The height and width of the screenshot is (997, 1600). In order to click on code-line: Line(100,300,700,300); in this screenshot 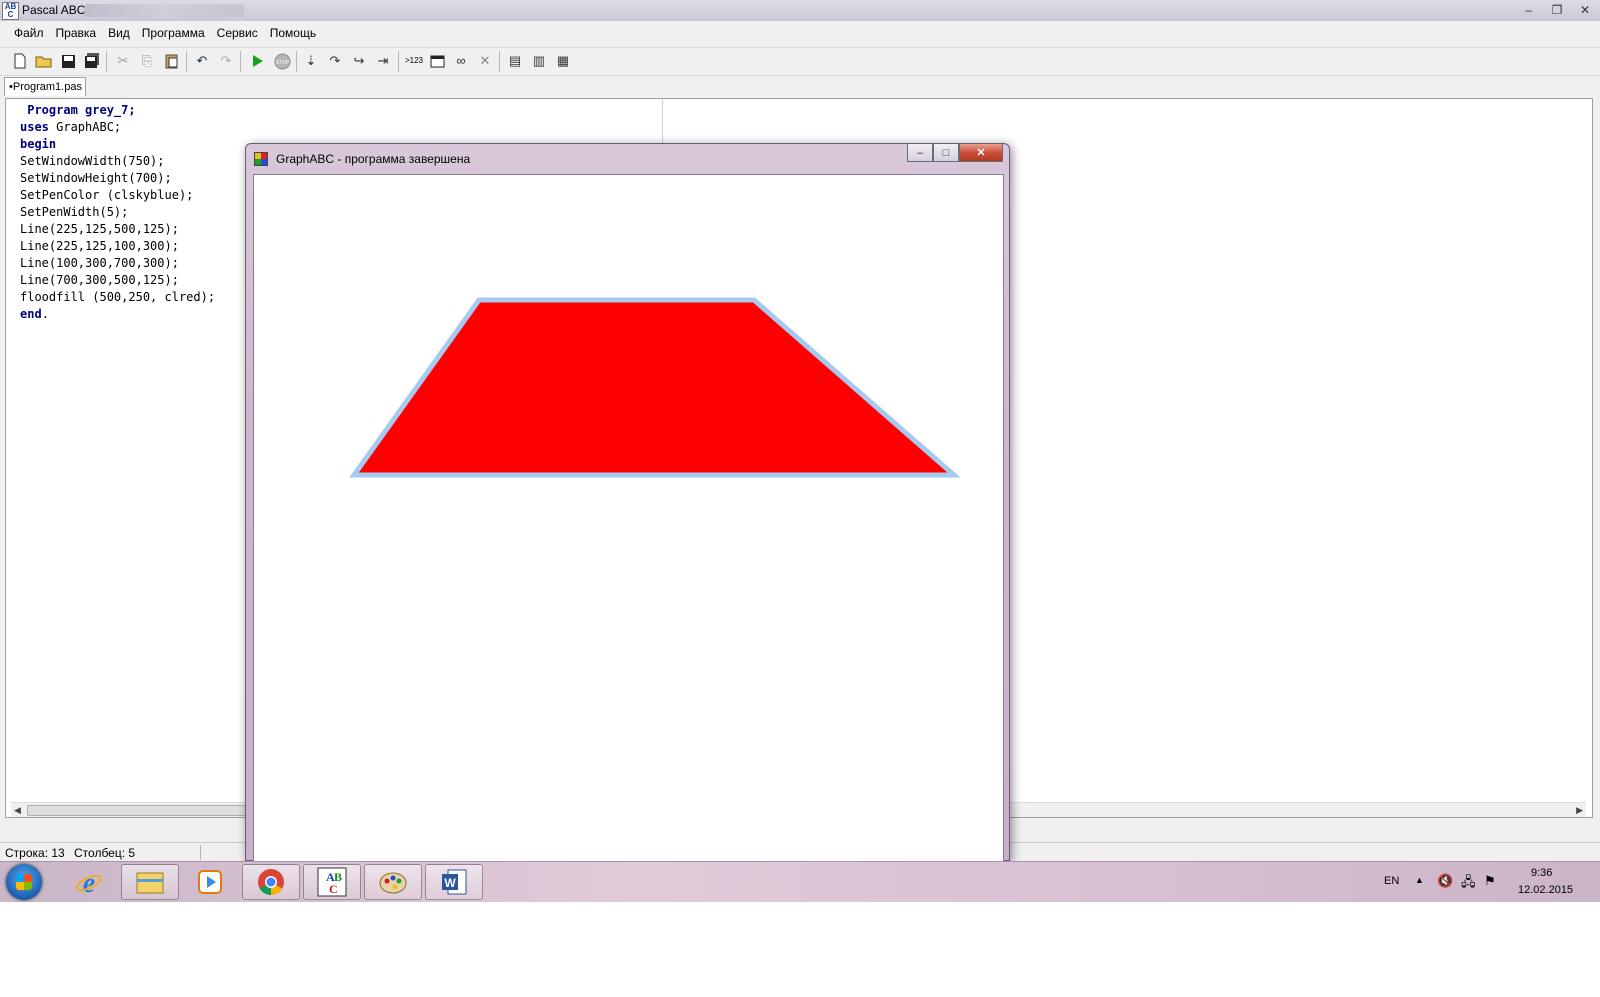, I will do `click(99, 263)`.